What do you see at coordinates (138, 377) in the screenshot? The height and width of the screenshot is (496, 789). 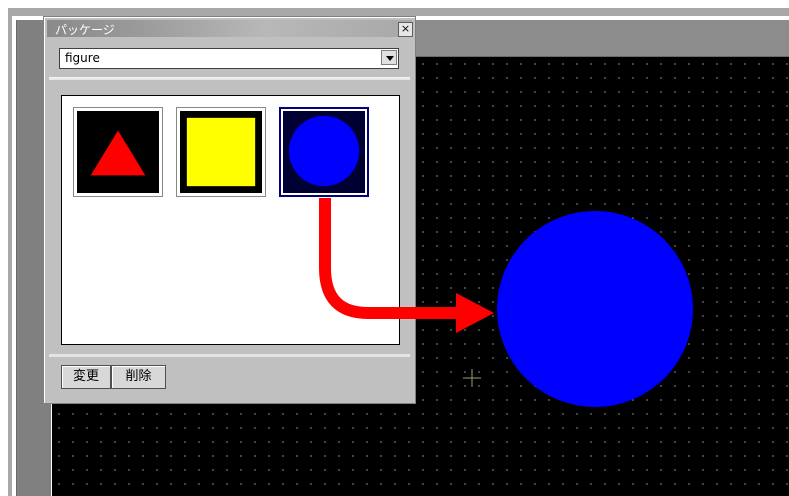 I see `delete-button: 削除` at bounding box center [138, 377].